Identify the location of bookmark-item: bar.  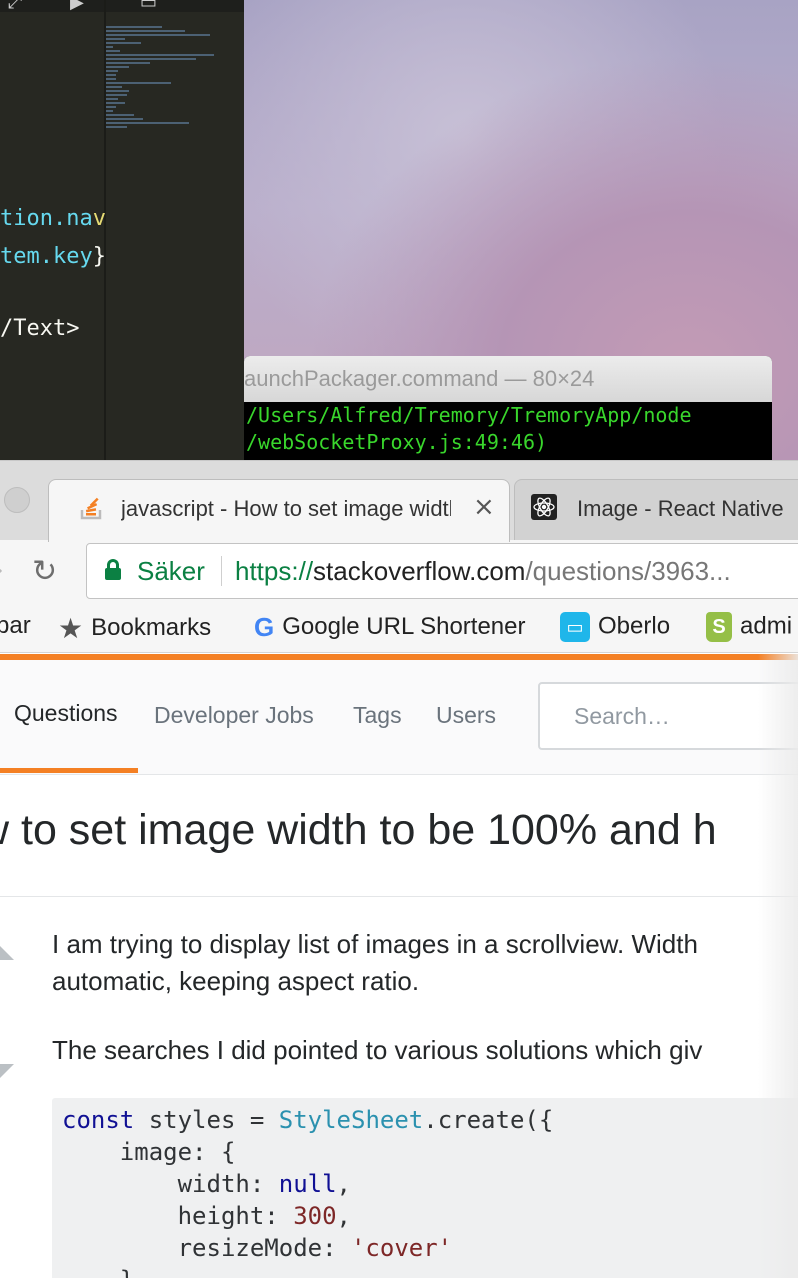
(15, 626).